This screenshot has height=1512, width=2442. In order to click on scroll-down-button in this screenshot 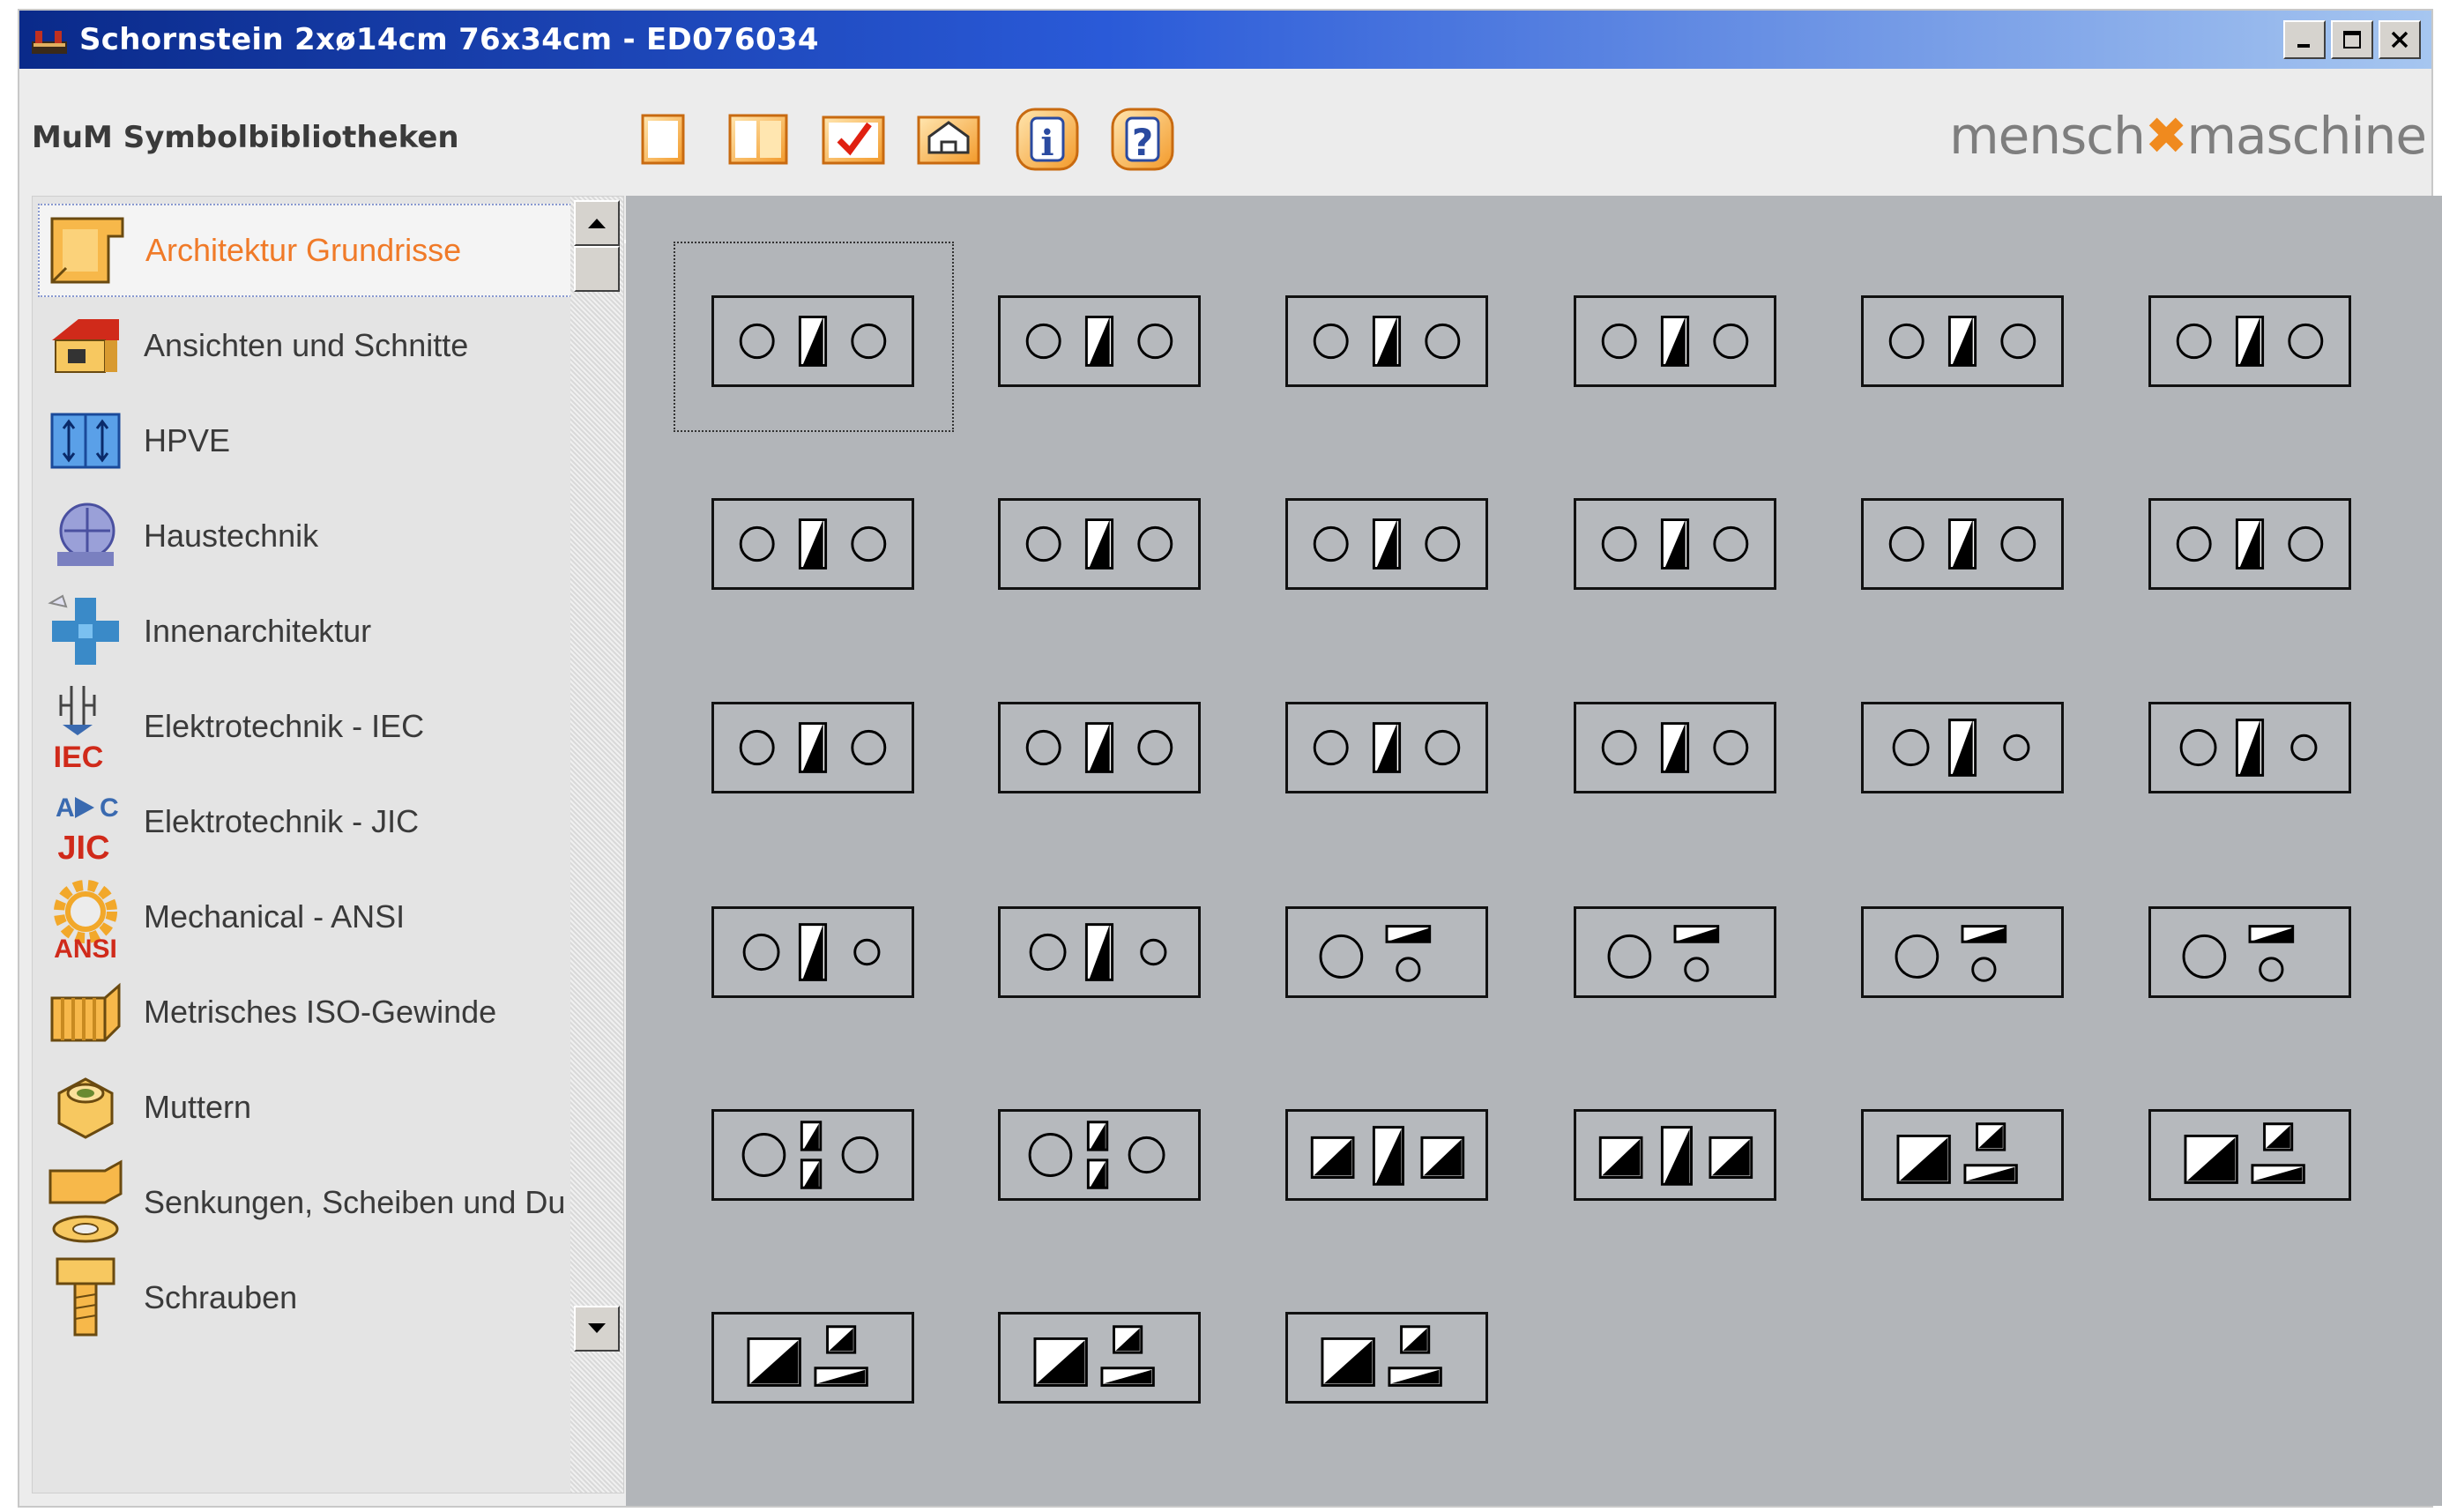, I will do `click(597, 1329)`.